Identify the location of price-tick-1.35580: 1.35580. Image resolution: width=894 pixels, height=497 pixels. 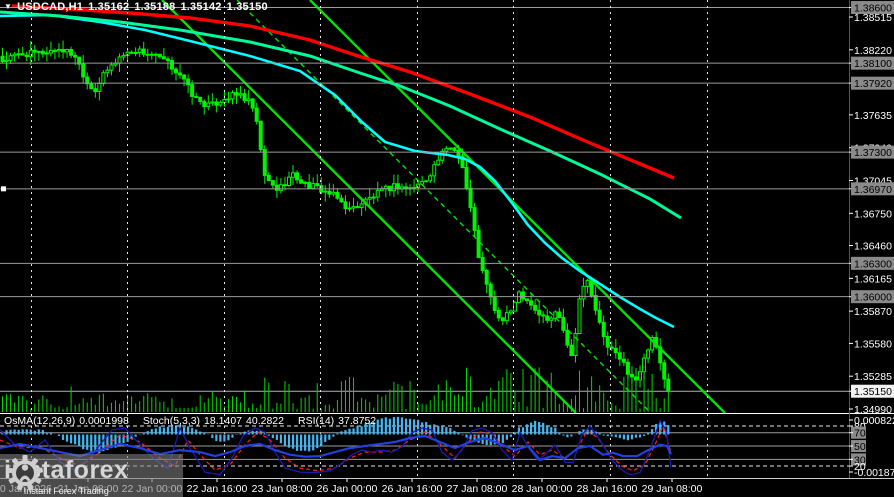
(873, 344).